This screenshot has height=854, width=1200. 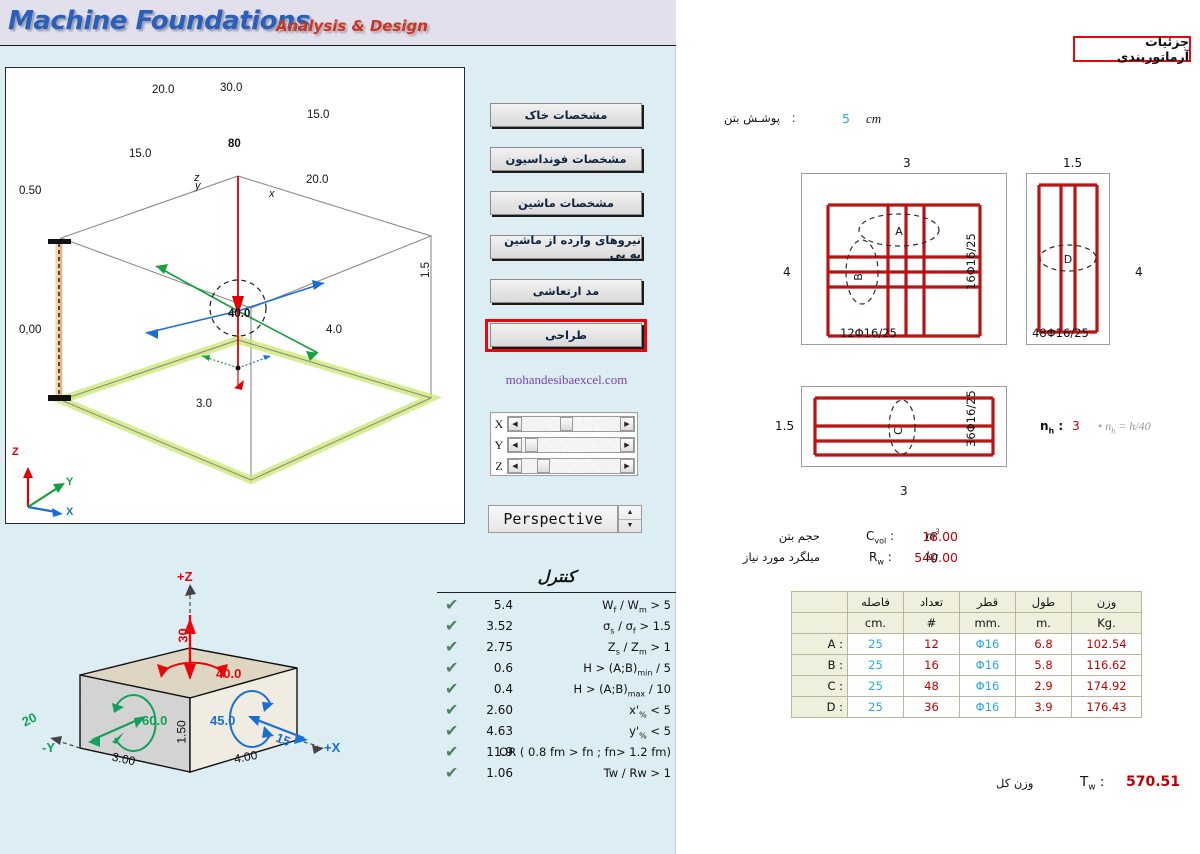 What do you see at coordinates (880, 558) in the screenshot?
I see `rebar-weight-symbol: Rw :` at bounding box center [880, 558].